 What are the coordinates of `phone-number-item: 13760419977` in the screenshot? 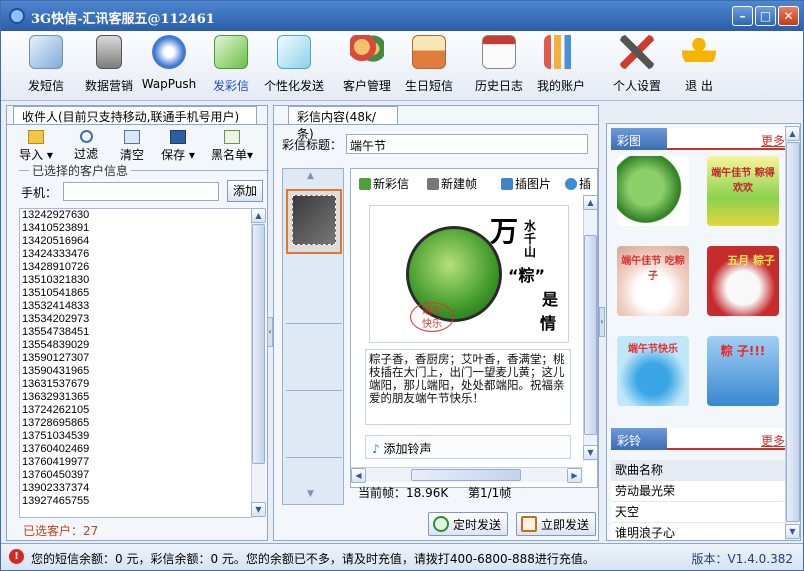 It's located at (136, 462).